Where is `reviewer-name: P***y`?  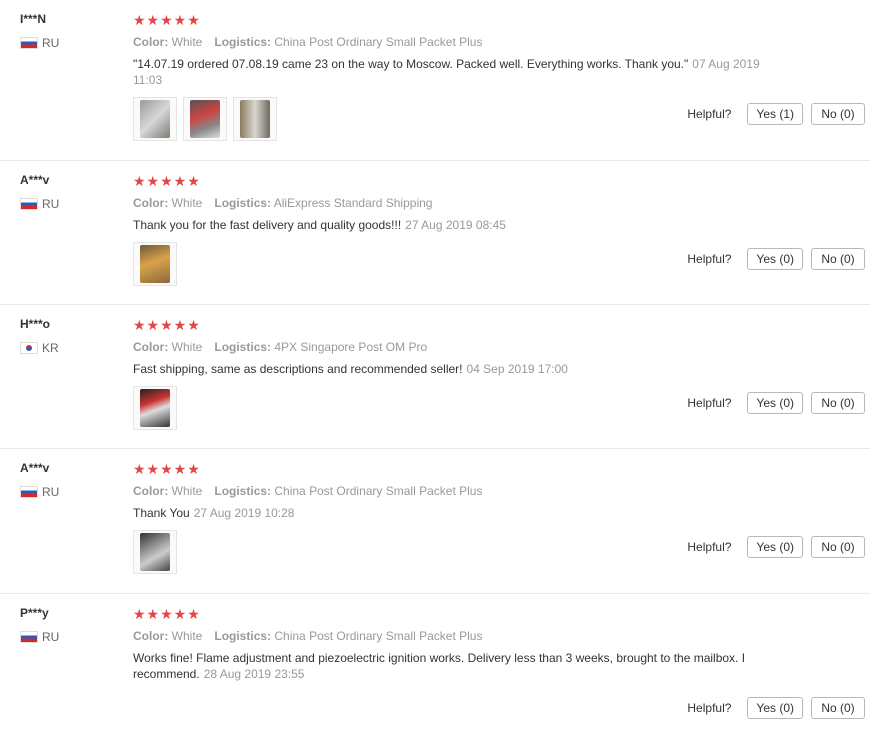 reviewer-name: P***y is located at coordinates (34, 613).